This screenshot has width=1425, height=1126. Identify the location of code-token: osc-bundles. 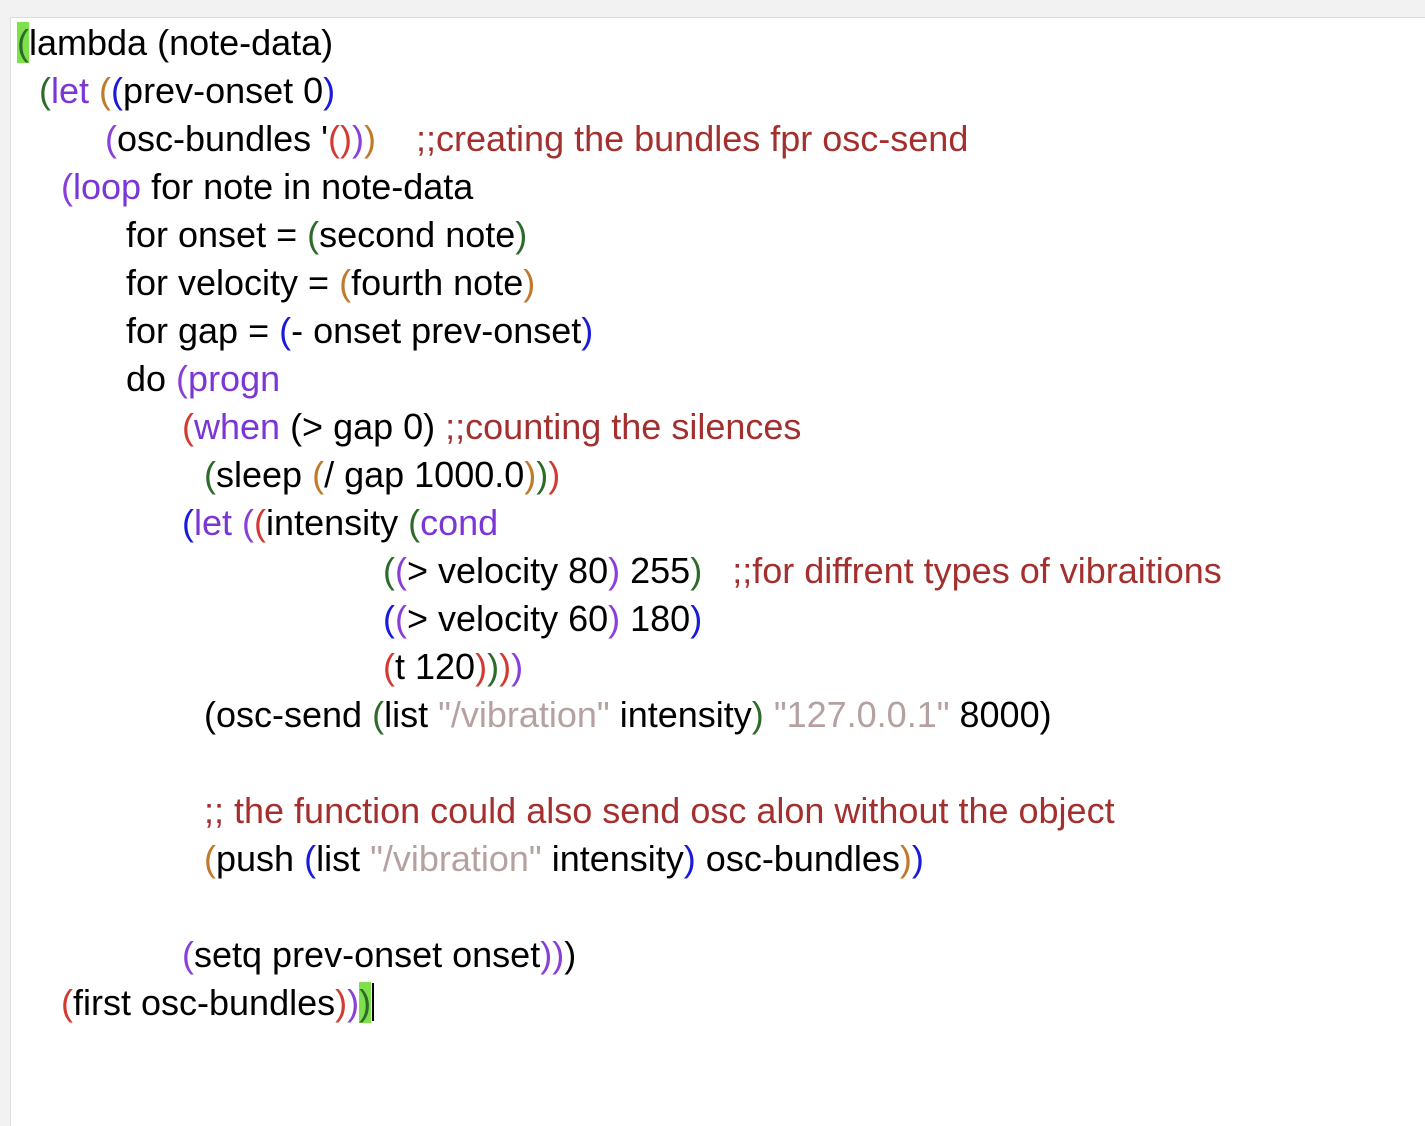
(797, 858).